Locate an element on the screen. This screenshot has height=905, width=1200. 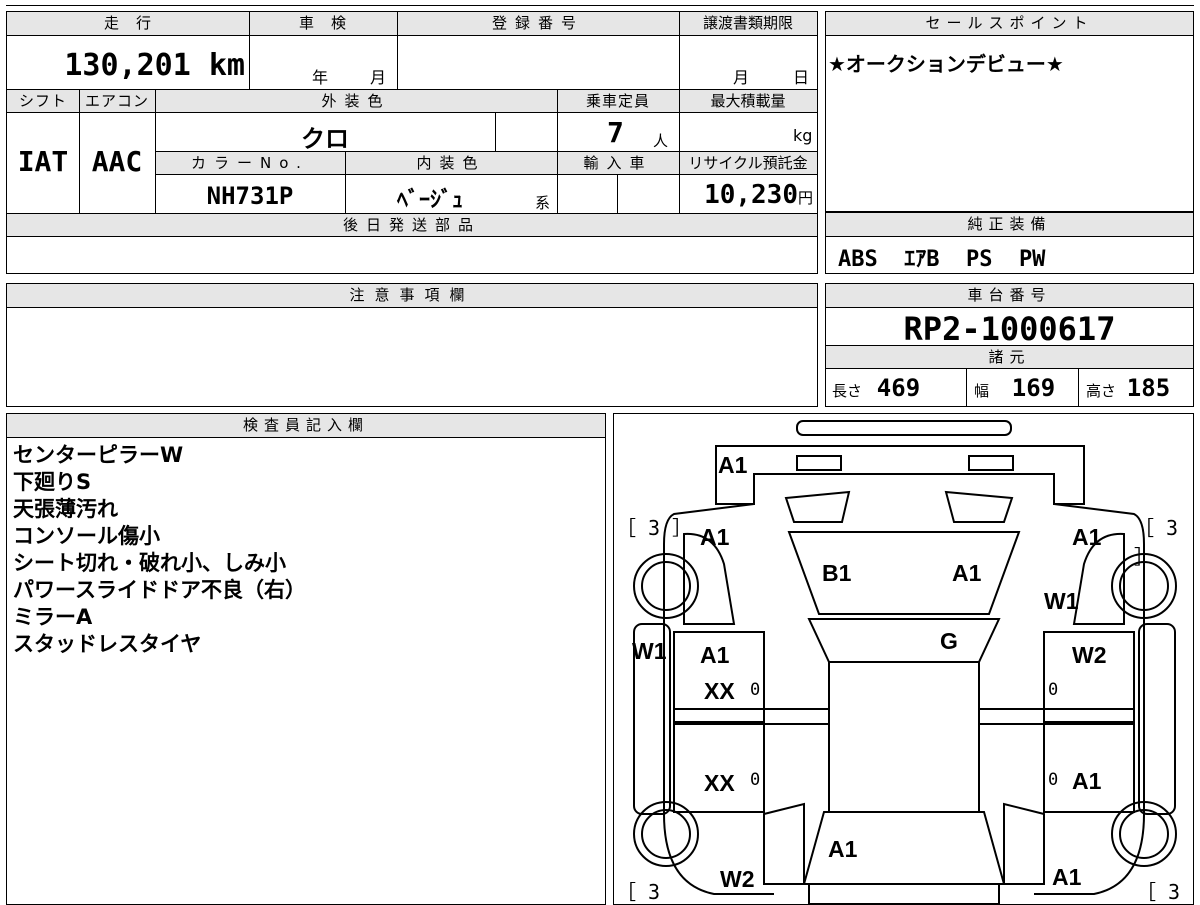
front-right-door-grade: W2 is located at coordinates (1089, 655).